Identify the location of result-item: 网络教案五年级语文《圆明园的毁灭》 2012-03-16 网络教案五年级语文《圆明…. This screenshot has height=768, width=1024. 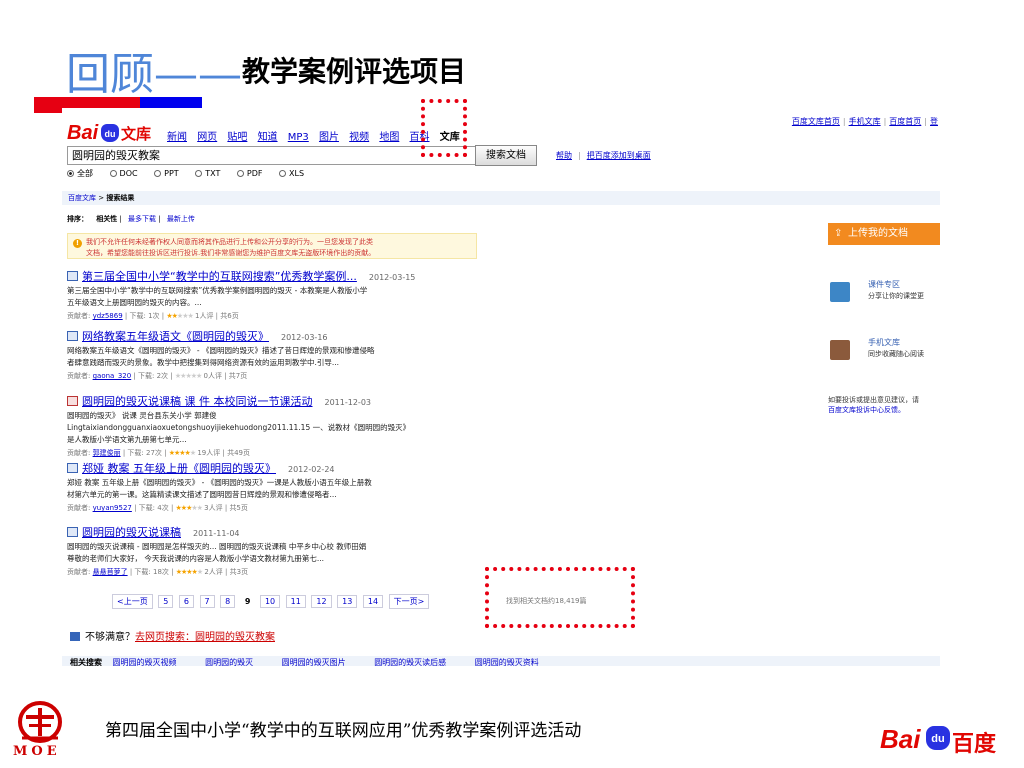
(277, 354).